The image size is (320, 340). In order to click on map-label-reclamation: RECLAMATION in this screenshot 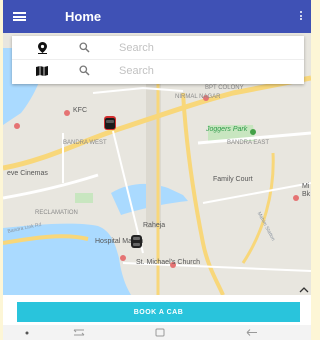, I will do `click(56, 213)`.